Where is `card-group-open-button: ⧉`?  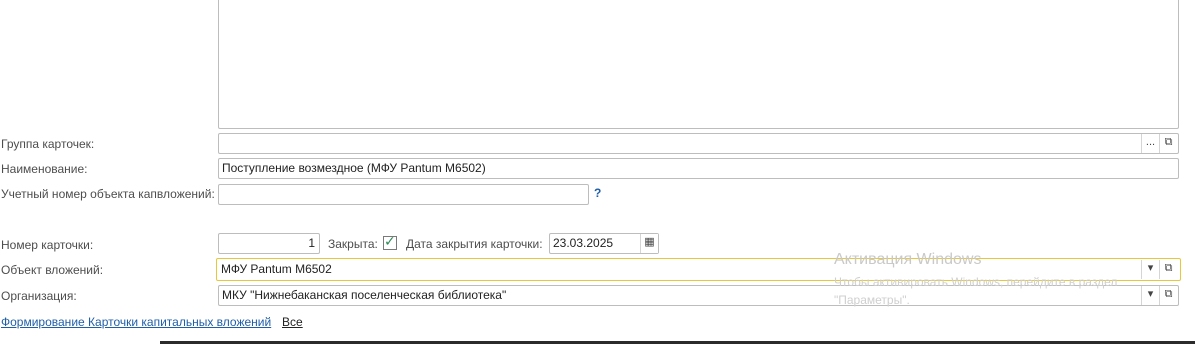 card-group-open-button: ⧉ is located at coordinates (1168, 143).